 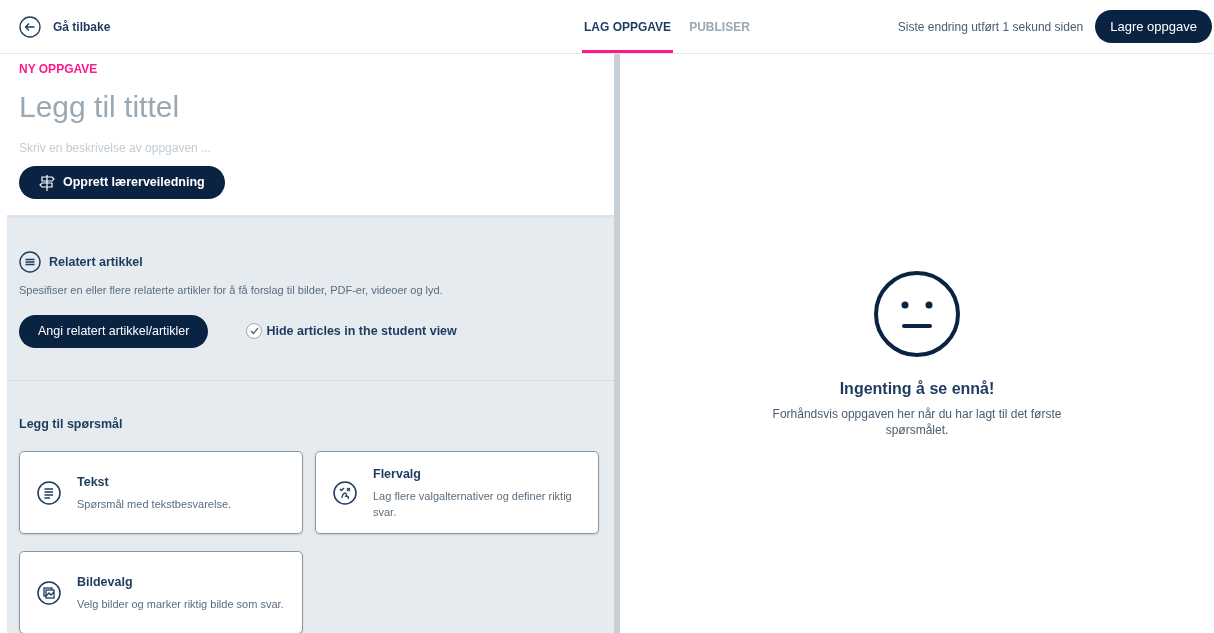 What do you see at coordinates (93, 483) in the screenshot?
I see `card-title: Tekst` at bounding box center [93, 483].